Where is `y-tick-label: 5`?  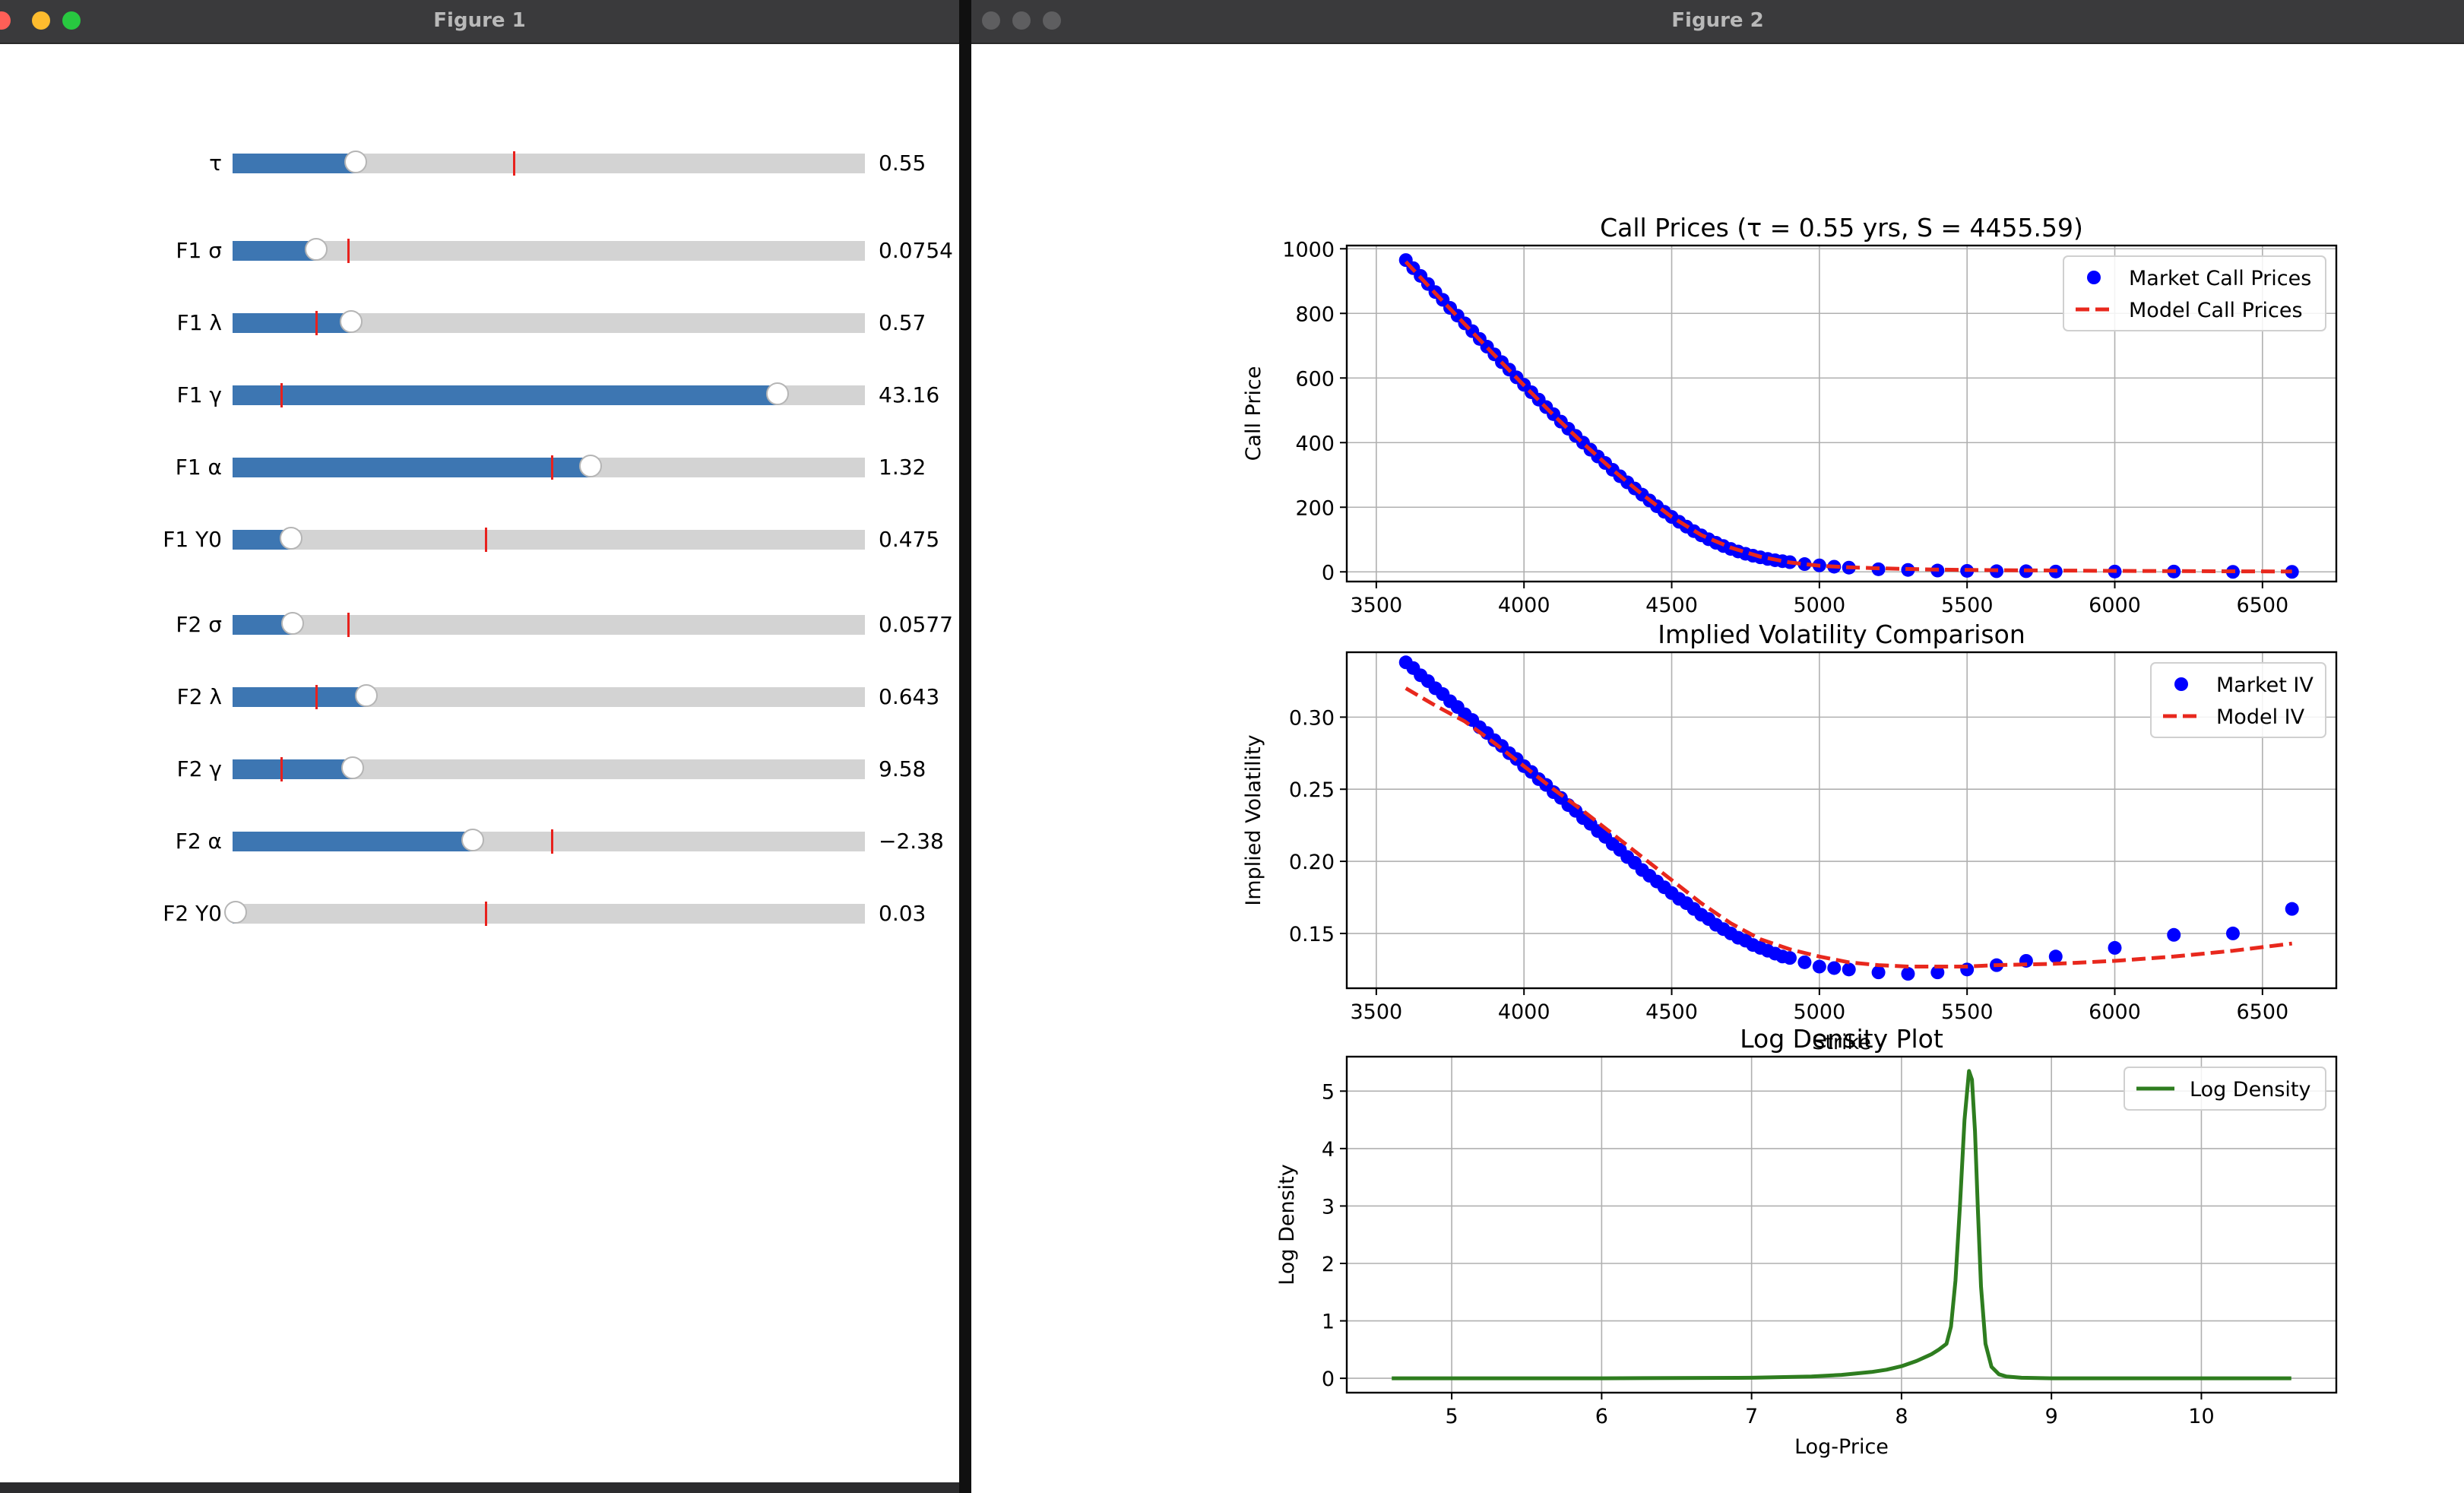 y-tick-label: 5 is located at coordinates (1328, 1092).